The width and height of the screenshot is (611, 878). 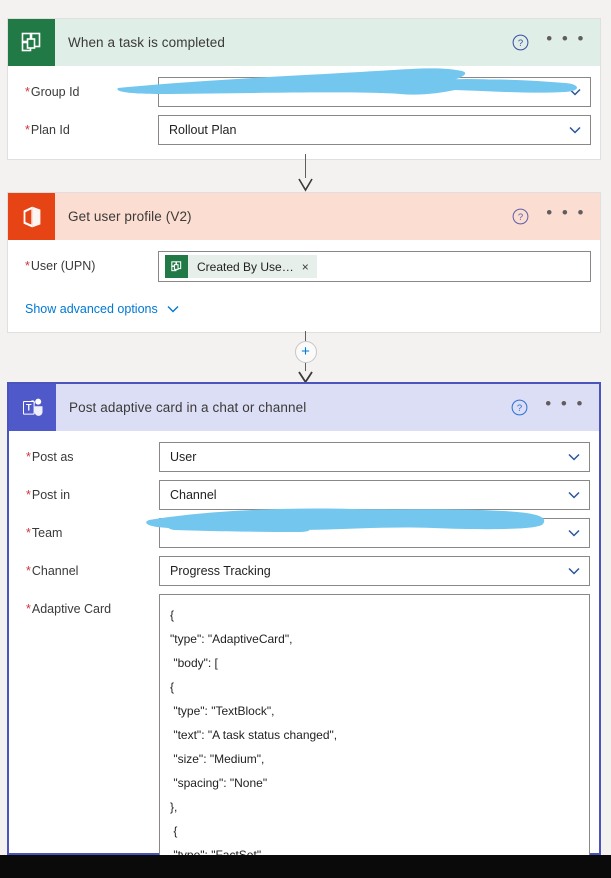 I want to click on adaptive-card-line: "size": "Medium",, so click(x=217, y=759).